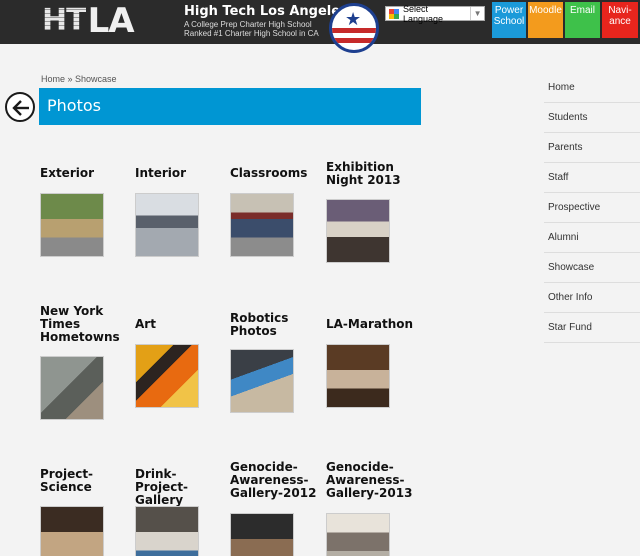  What do you see at coordinates (592, 328) in the screenshot?
I see `sidebar-item-star-fund: Star Fund` at bounding box center [592, 328].